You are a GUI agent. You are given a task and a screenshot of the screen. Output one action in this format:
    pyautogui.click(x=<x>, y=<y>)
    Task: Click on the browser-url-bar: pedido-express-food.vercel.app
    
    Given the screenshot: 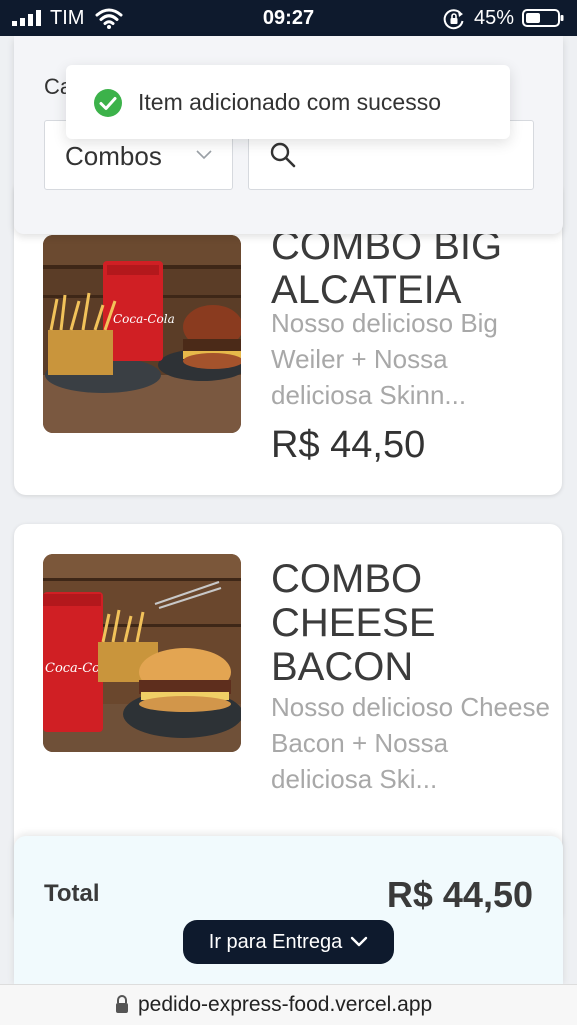 What is the action you would take?
    pyautogui.click(x=288, y=1004)
    